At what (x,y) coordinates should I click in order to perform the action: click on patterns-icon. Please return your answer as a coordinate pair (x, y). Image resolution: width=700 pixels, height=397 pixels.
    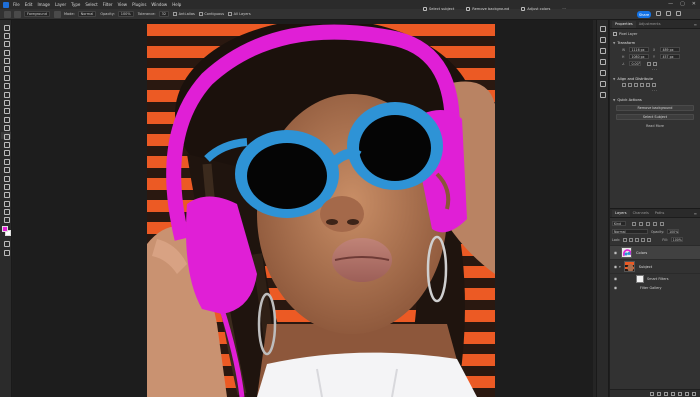
    Looking at the image, I should click on (602, 84).